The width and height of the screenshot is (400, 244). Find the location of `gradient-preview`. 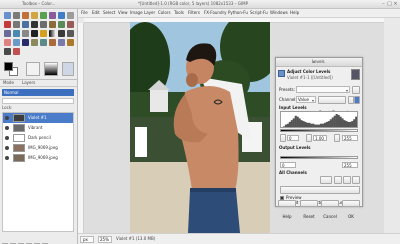

gradient-preview is located at coordinates (51, 69).